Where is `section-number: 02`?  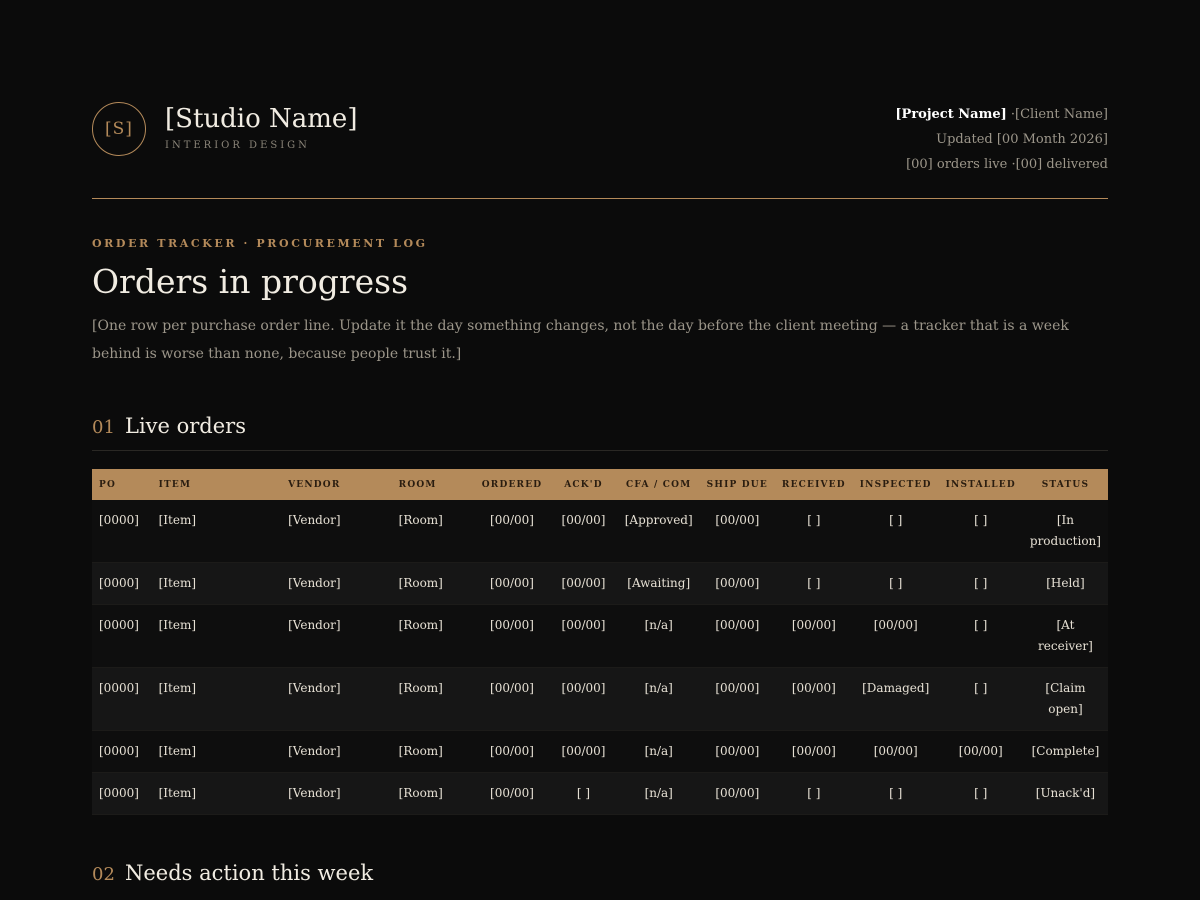
section-number: 02 is located at coordinates (103, 874).